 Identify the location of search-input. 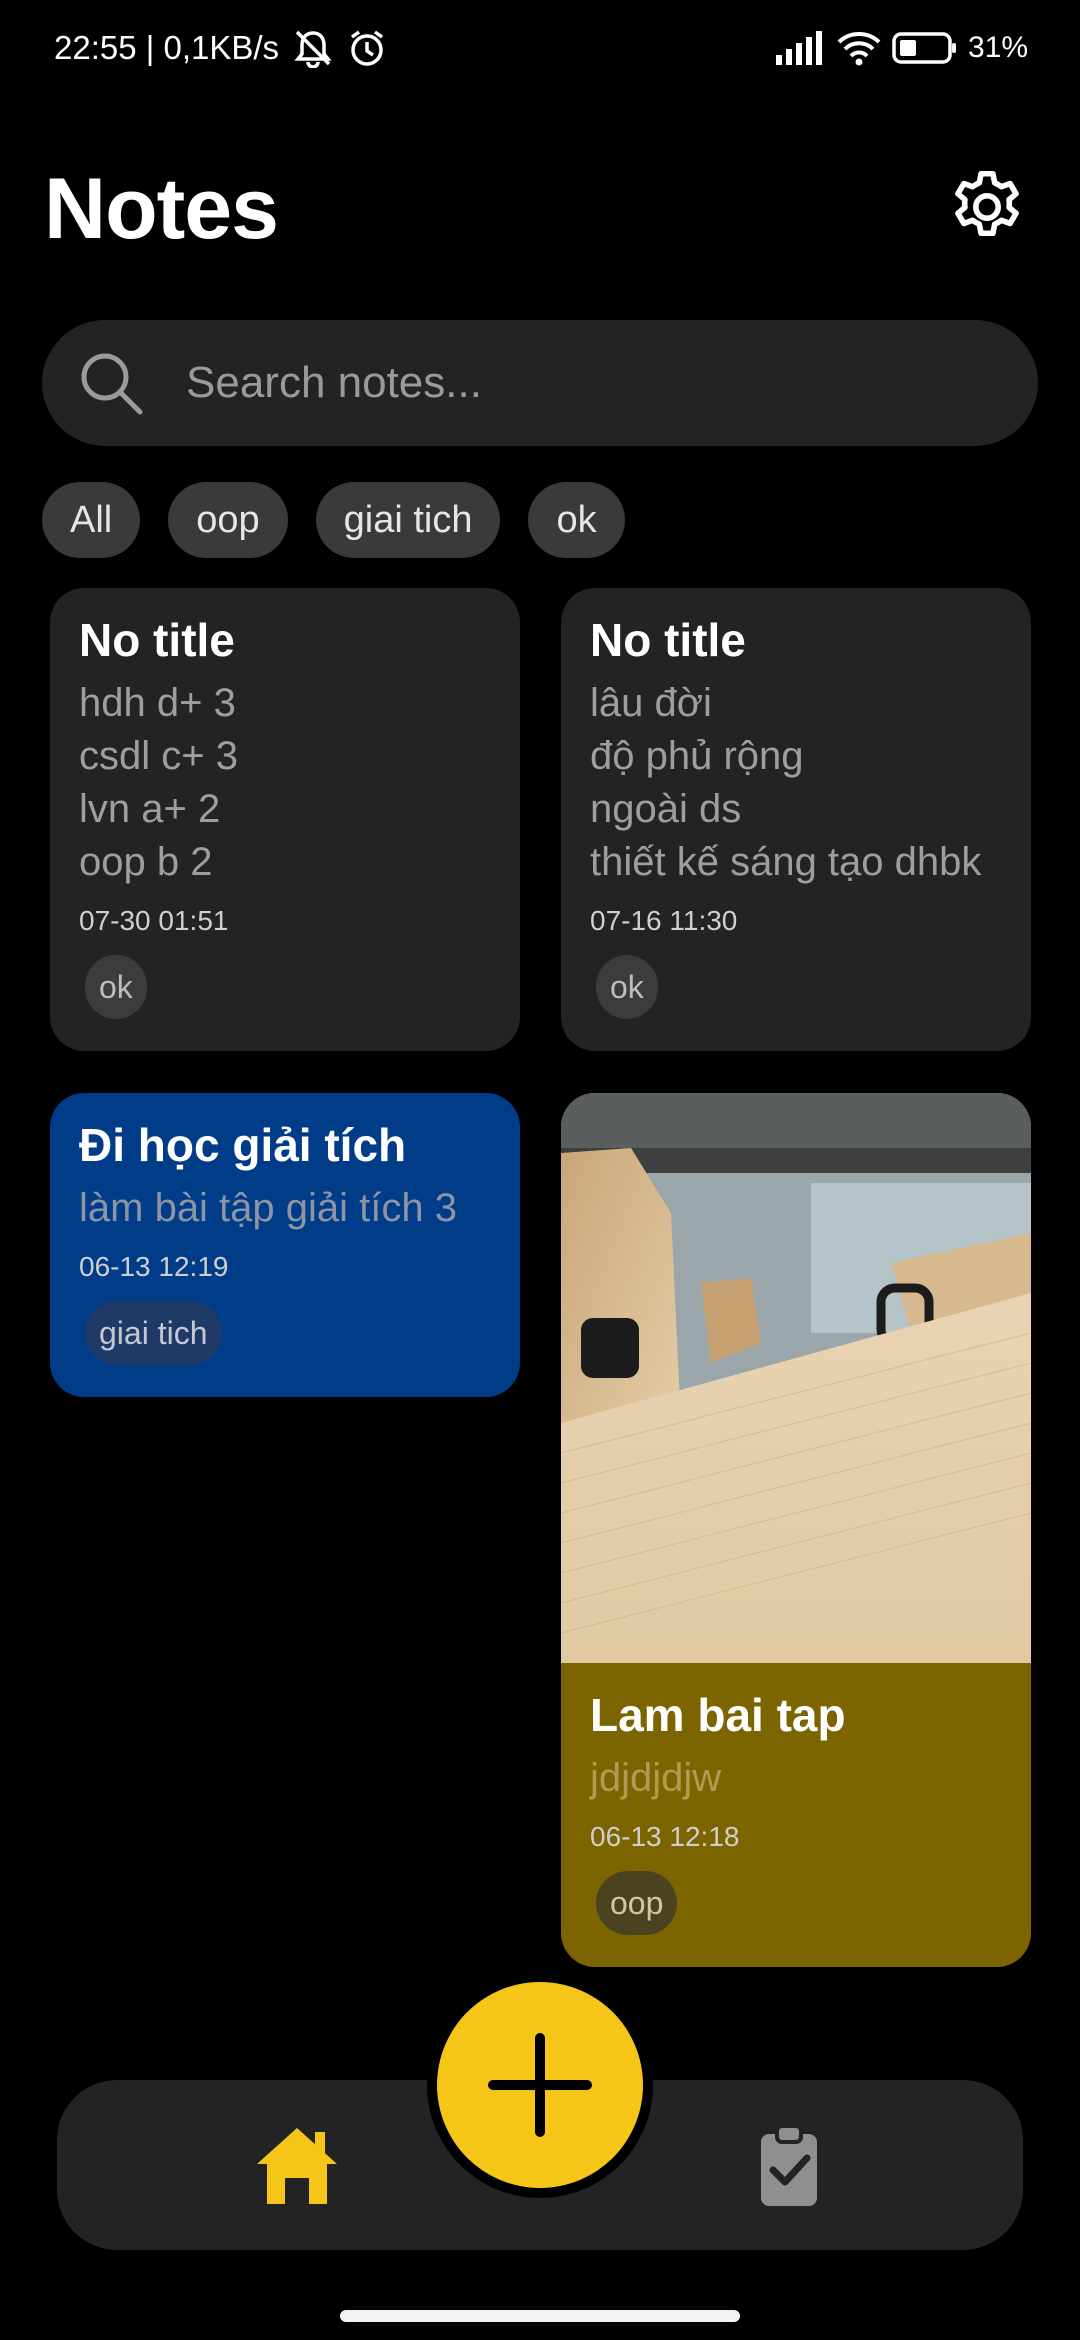
(611, 383).